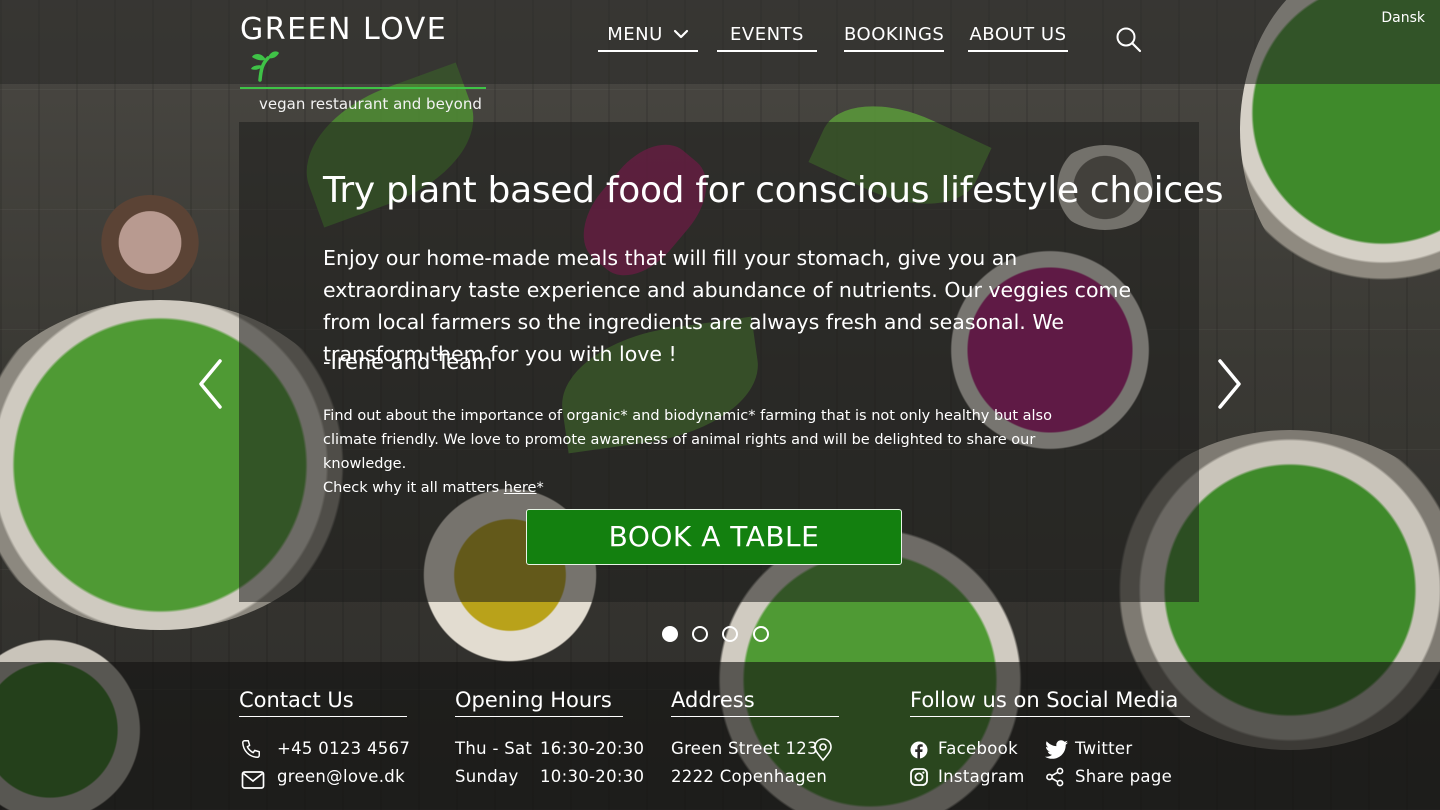  What do you see at coordinates (1129, 40) in the screenshot?
I see `search-icon` at bounding box center [1129, 40].